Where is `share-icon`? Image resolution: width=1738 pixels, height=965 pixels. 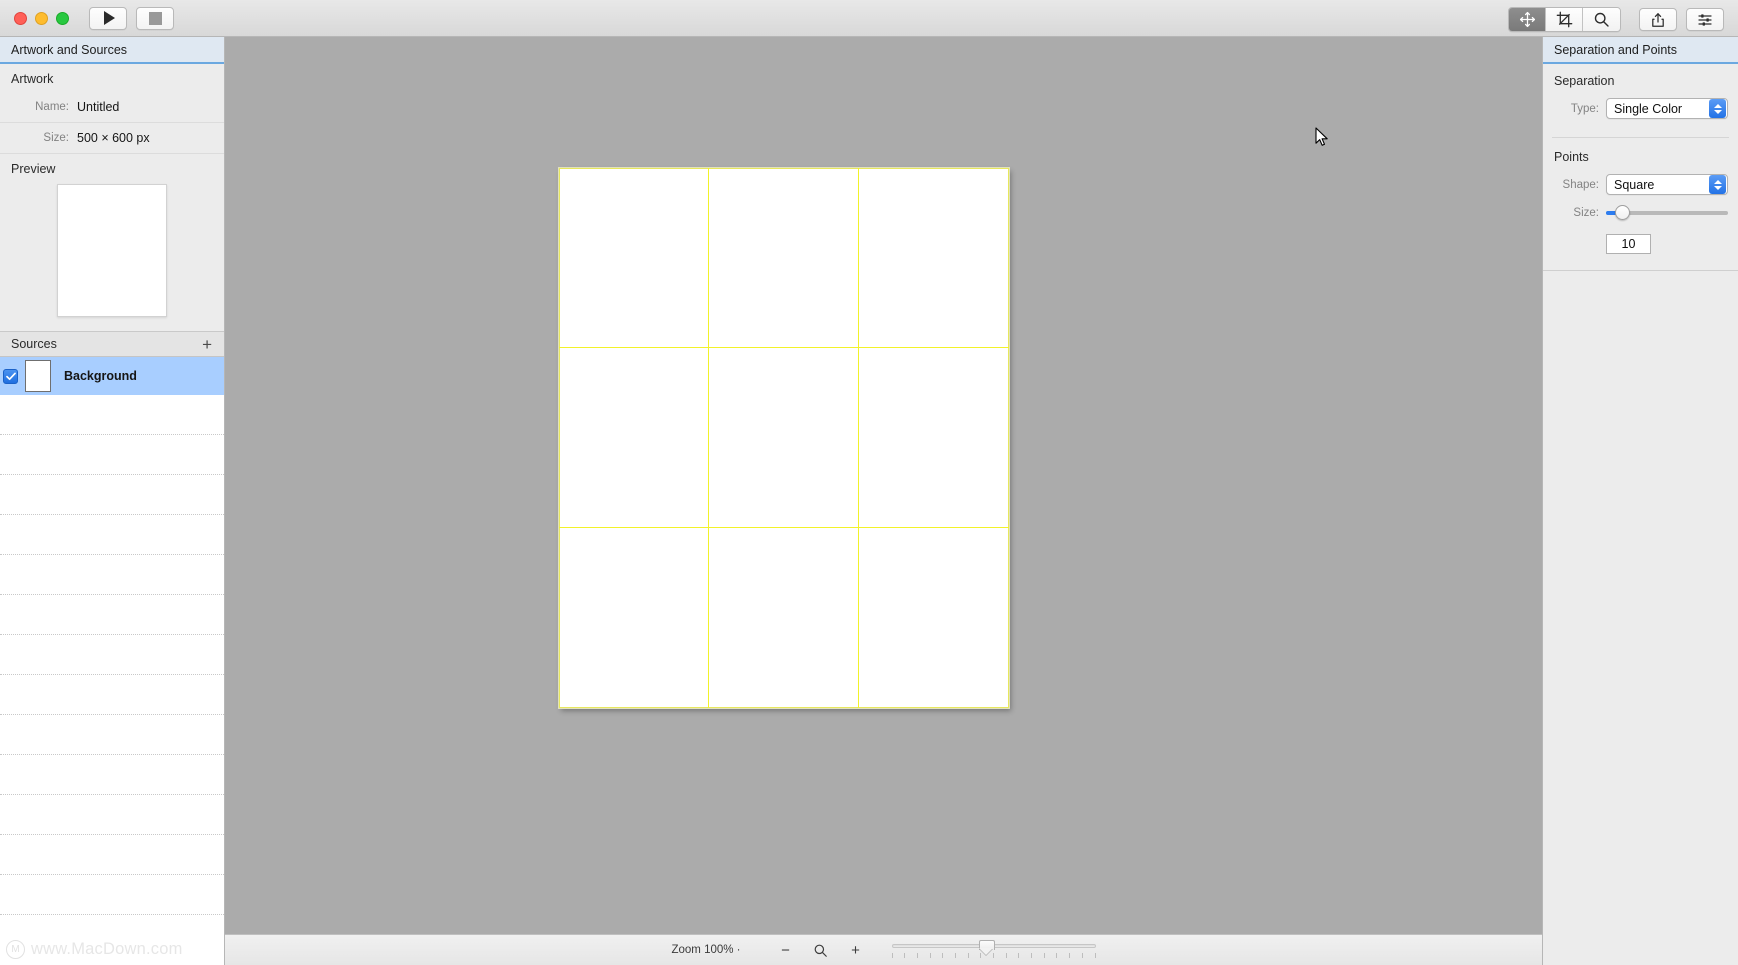
share-icon is located at coordinates (1658, 19).